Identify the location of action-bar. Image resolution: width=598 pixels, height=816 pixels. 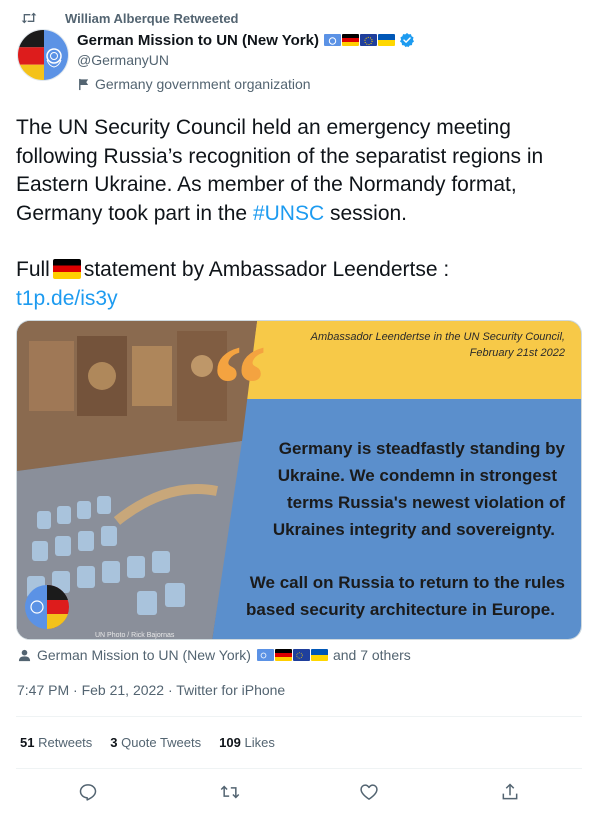
(299, 793).